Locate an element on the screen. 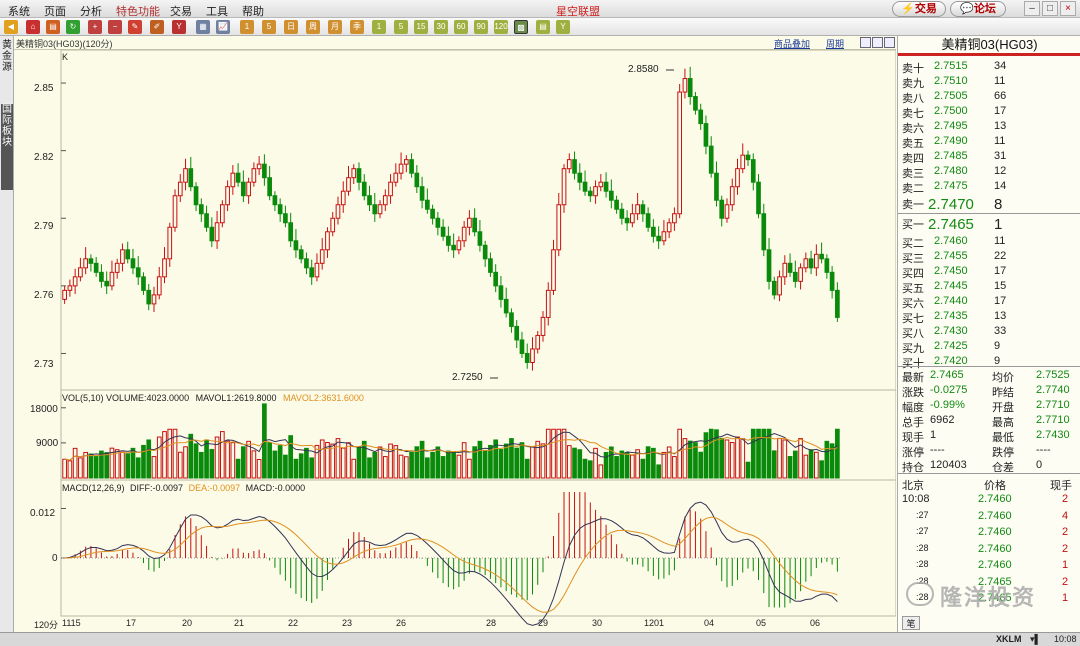 The width and height of the screenshot is (1080, 646). forum-button: 💬论坛 is located at coordinates (978, 9).